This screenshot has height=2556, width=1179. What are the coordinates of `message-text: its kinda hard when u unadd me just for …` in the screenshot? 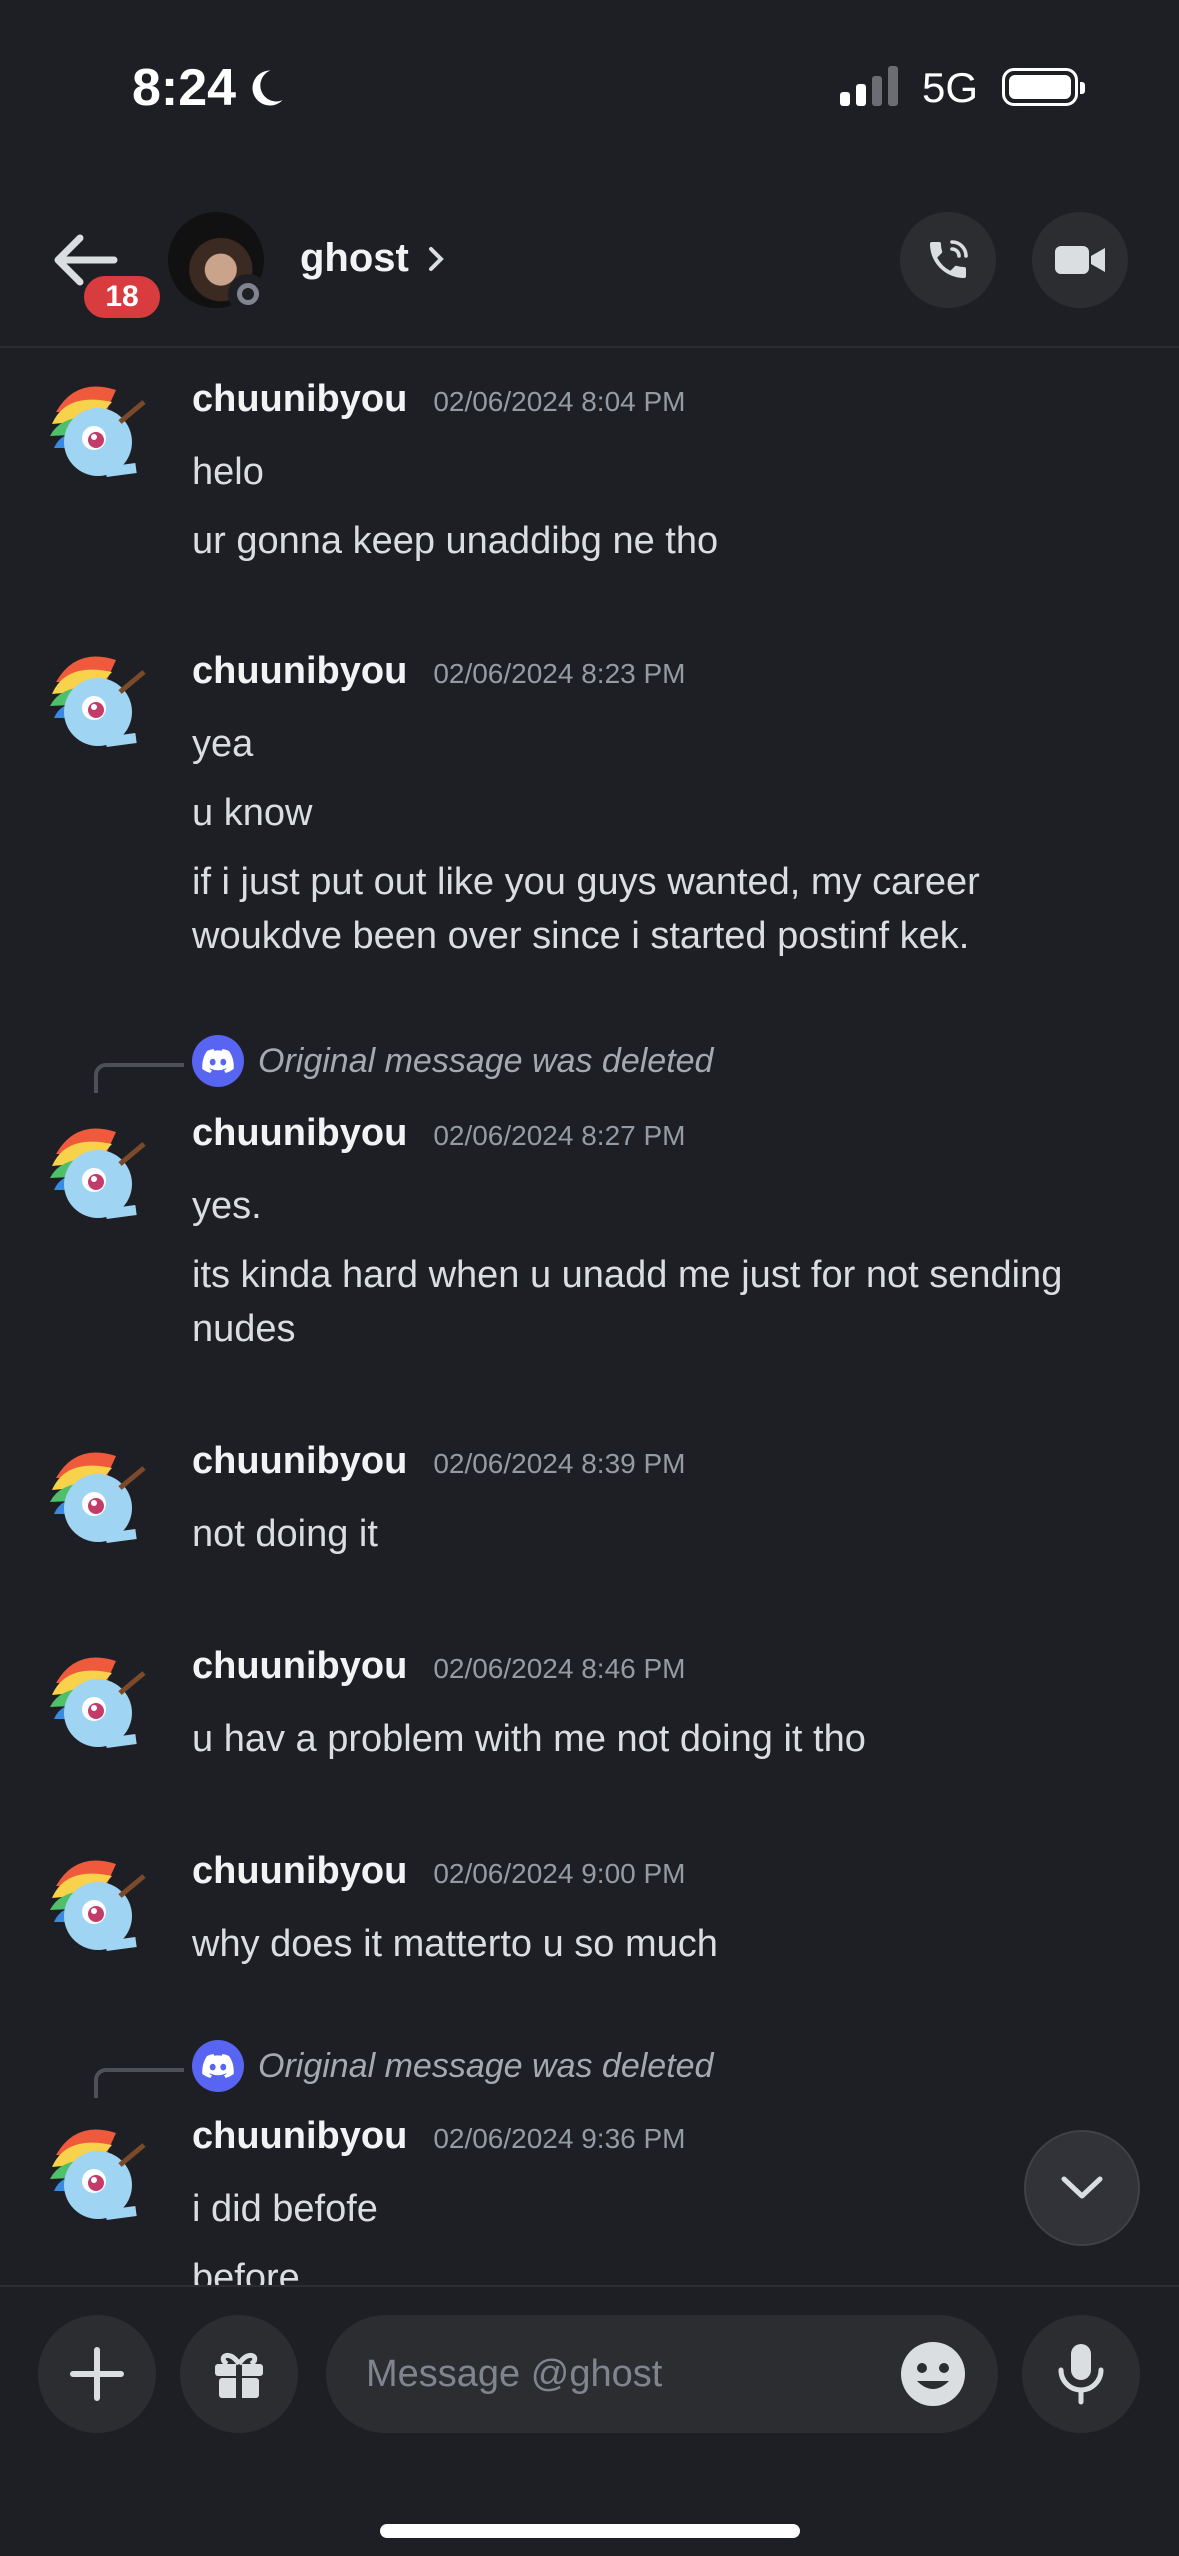 It's located at (662, 1275).